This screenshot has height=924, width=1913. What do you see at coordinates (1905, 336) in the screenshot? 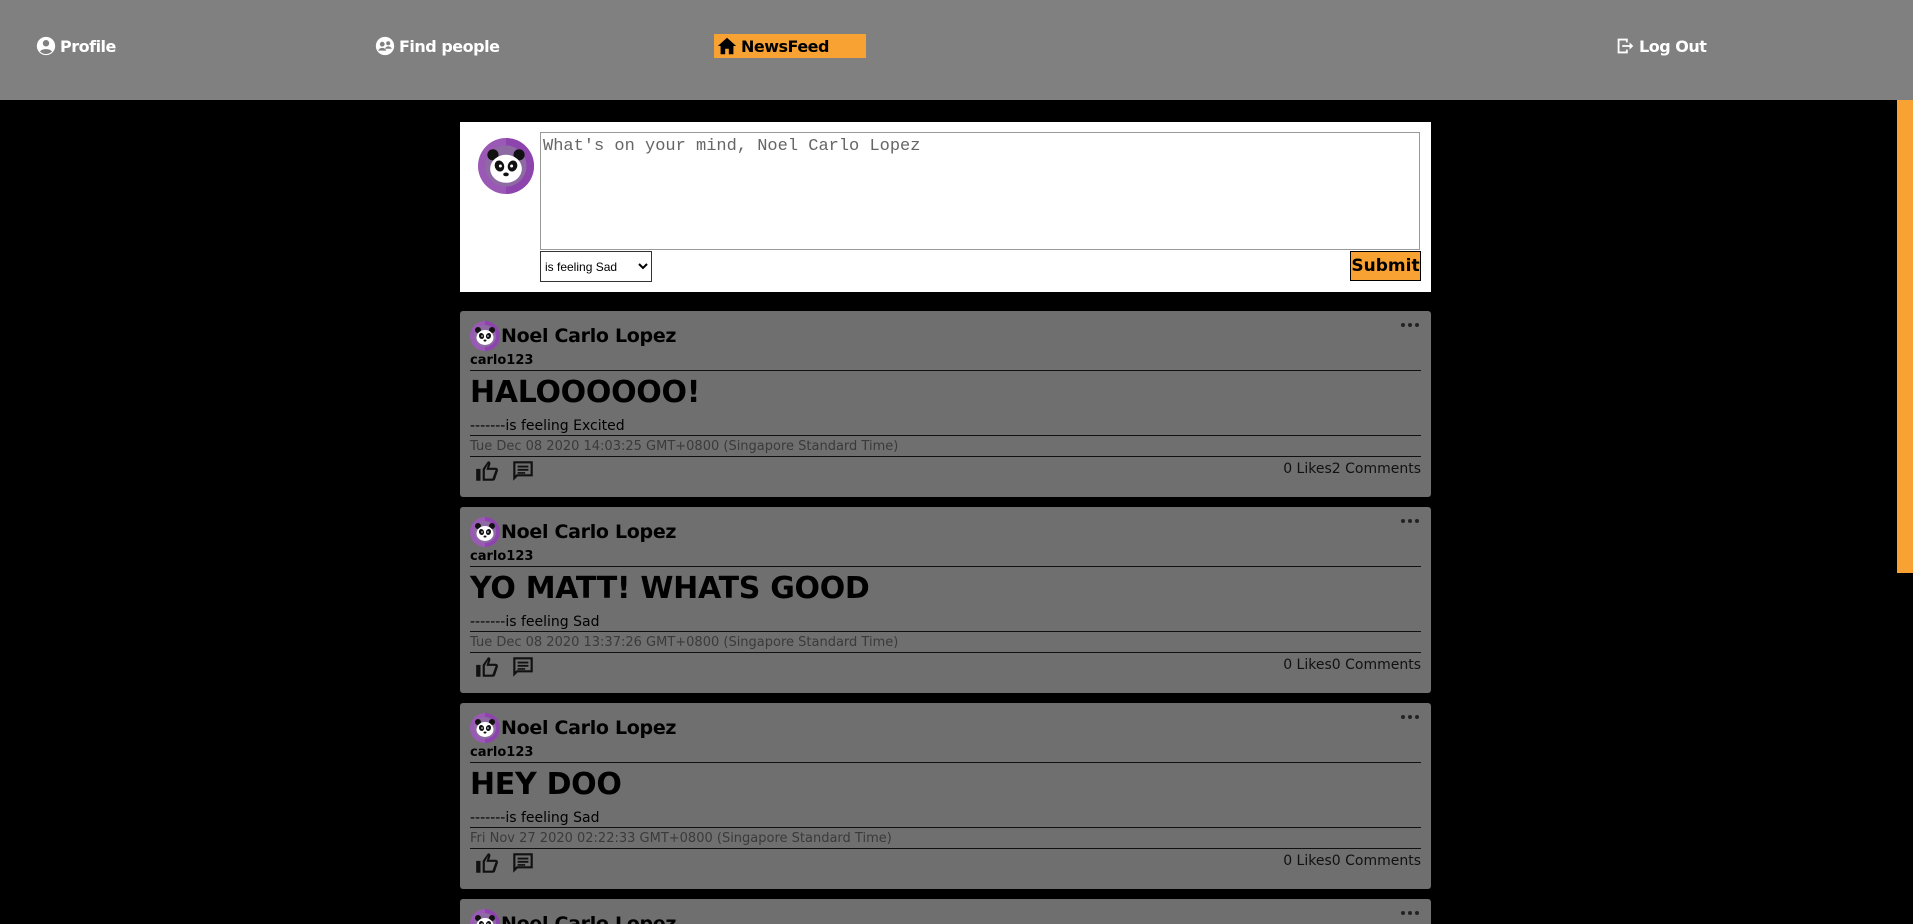
I see `scrollbar-thumb` at bounding box center [1905, 336].